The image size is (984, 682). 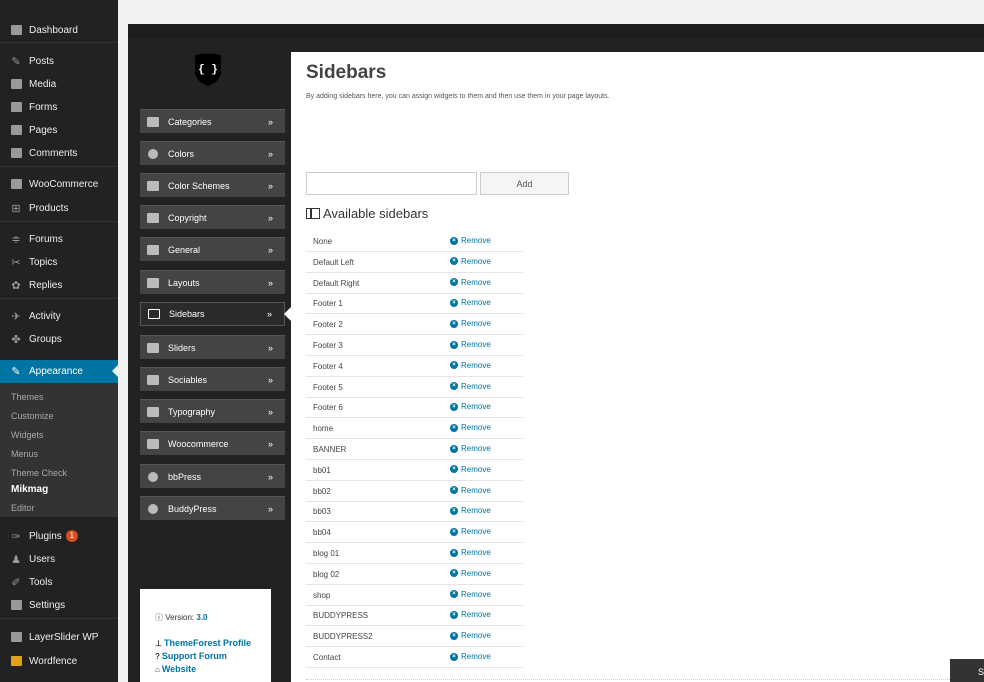 What do you see at coordinates (59, 84) in the screenshot?
I see `menu-media: Media` at bounding box center [59, 84].